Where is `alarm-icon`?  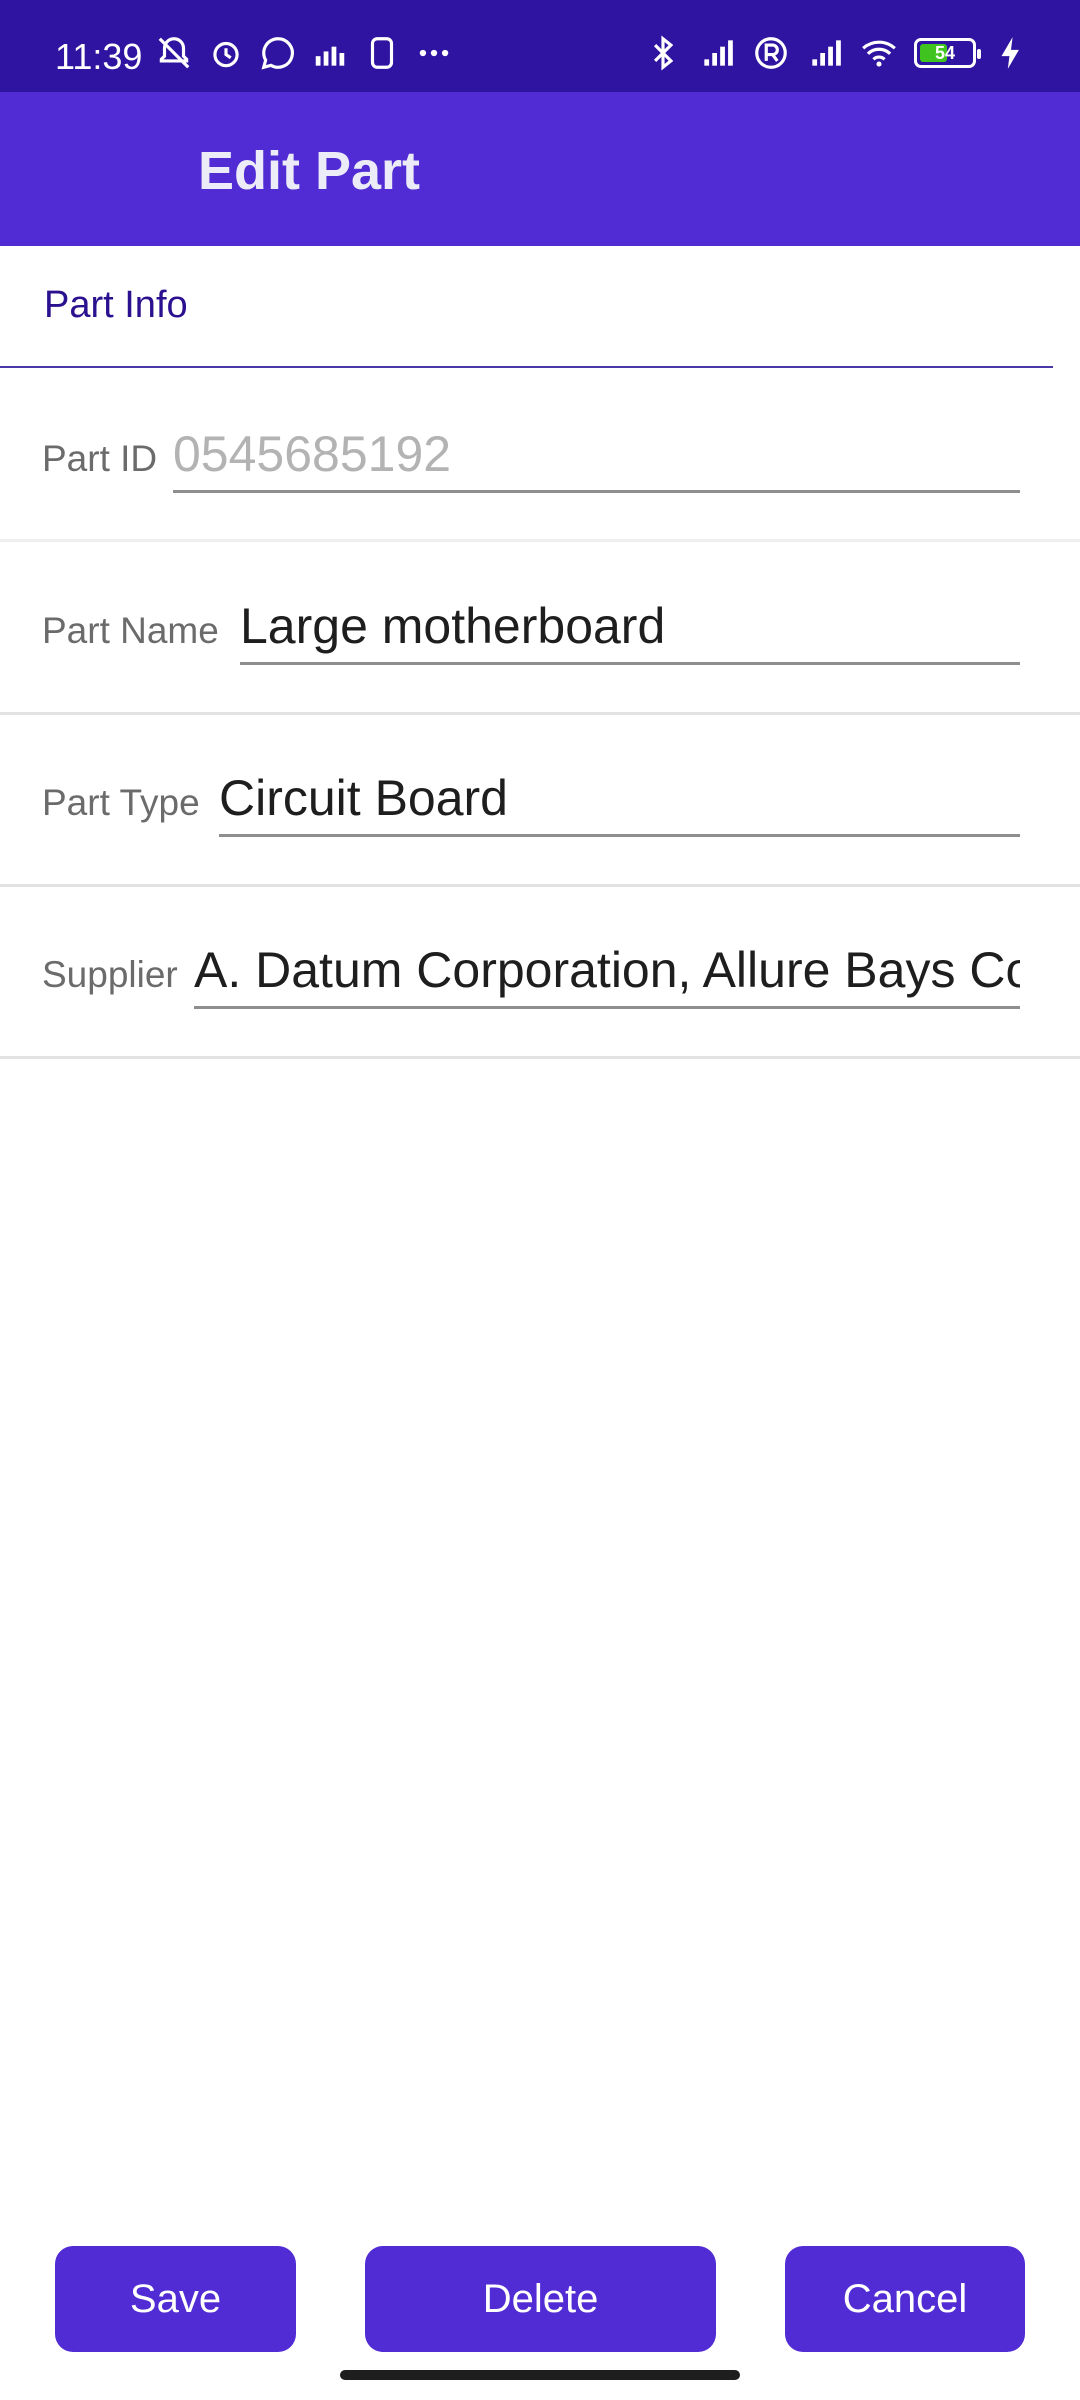
alarm-icon is located at coordinates (226, 53).